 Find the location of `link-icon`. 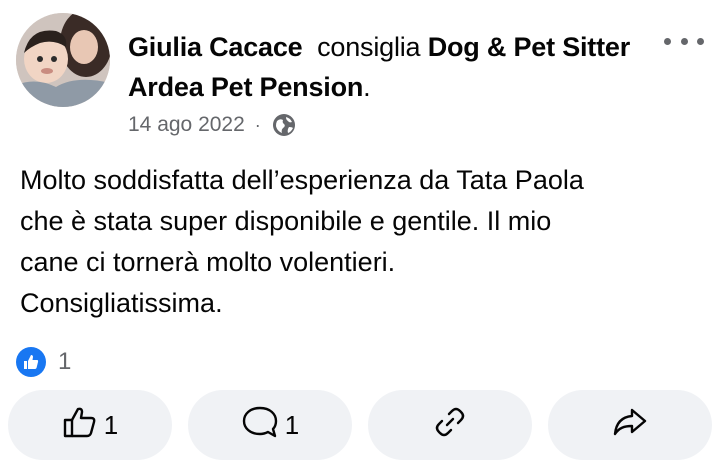

link-icon is located at coordinates (450, 425).